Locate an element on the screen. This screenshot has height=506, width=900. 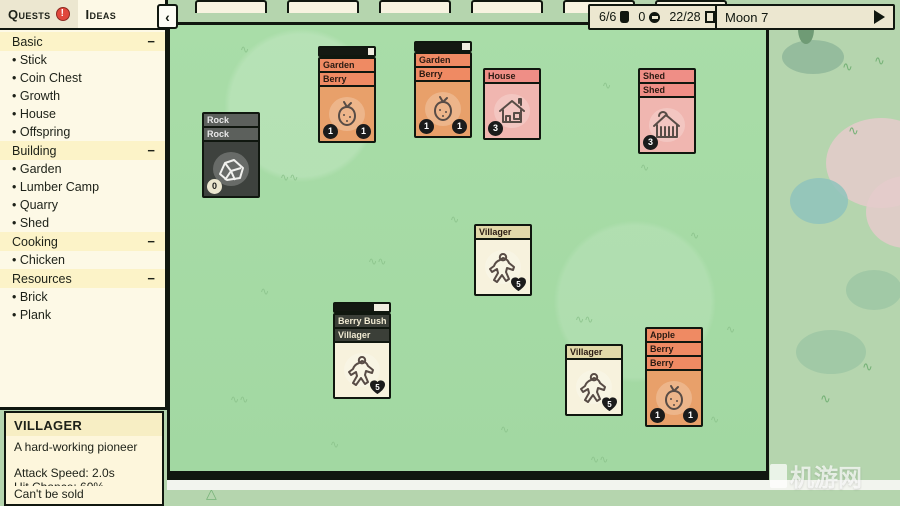
coin-icon is located at coordinates (655, 17).